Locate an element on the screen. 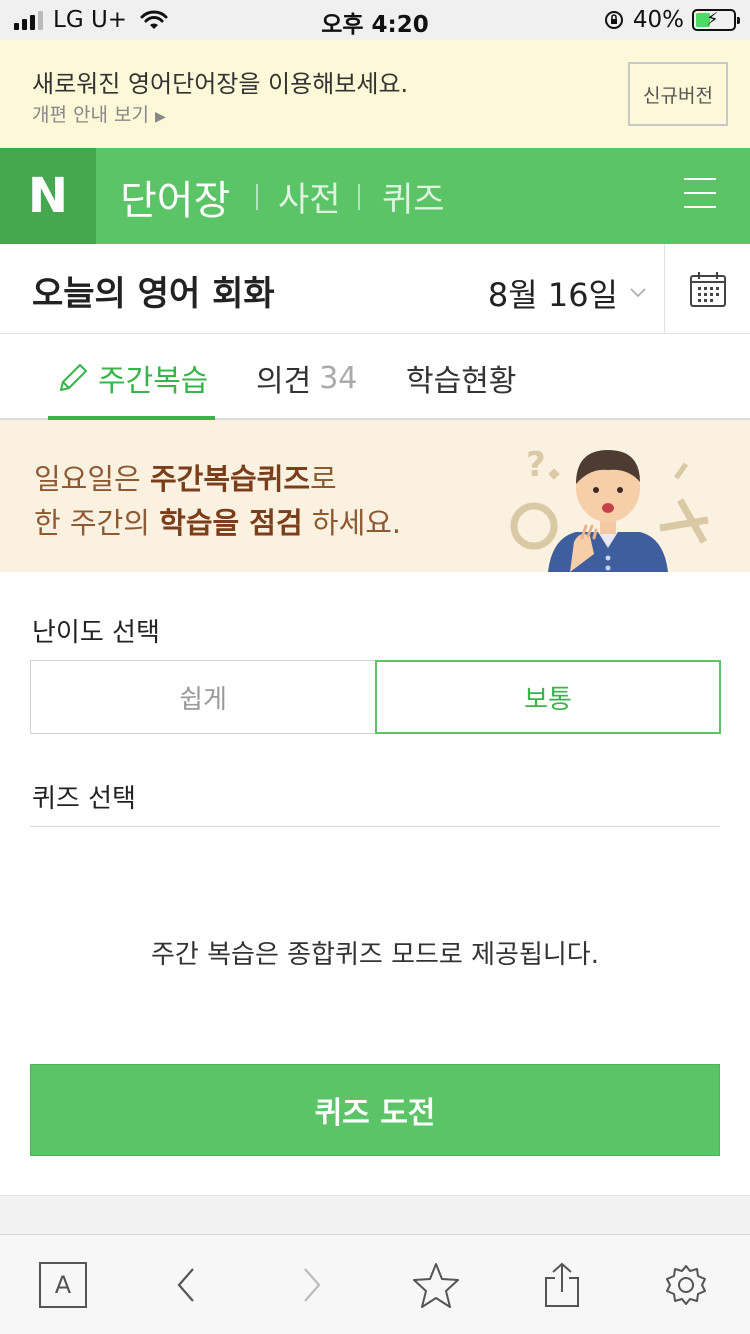  calendar-button is located at coordinates (707, 289).